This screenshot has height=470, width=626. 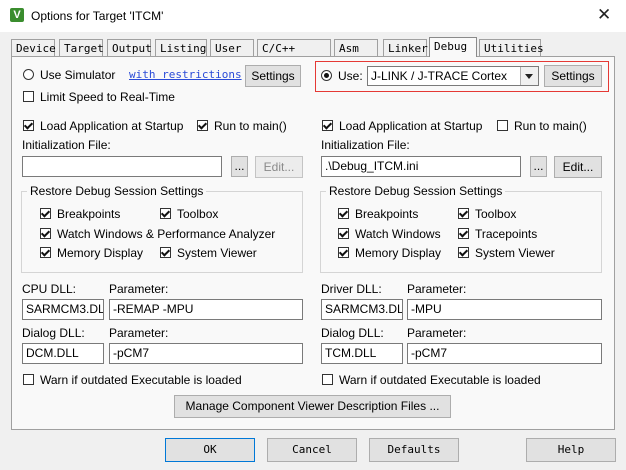 What do you see at coordinates (122, 166) in the screenshot?
I see `left-init-file-input` at bounding box center [122, 166].